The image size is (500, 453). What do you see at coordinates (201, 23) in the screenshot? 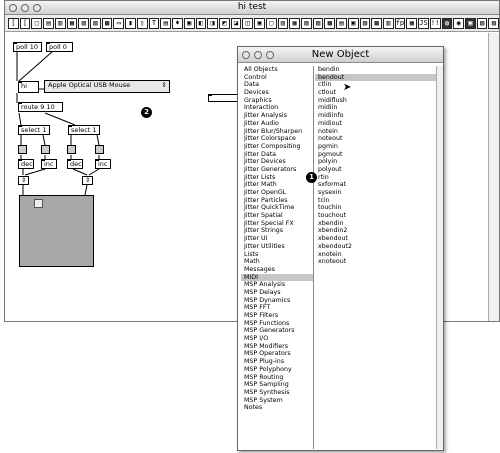
I see `toolbar-tool-icon: ◧` at bounding box center [201, 23].